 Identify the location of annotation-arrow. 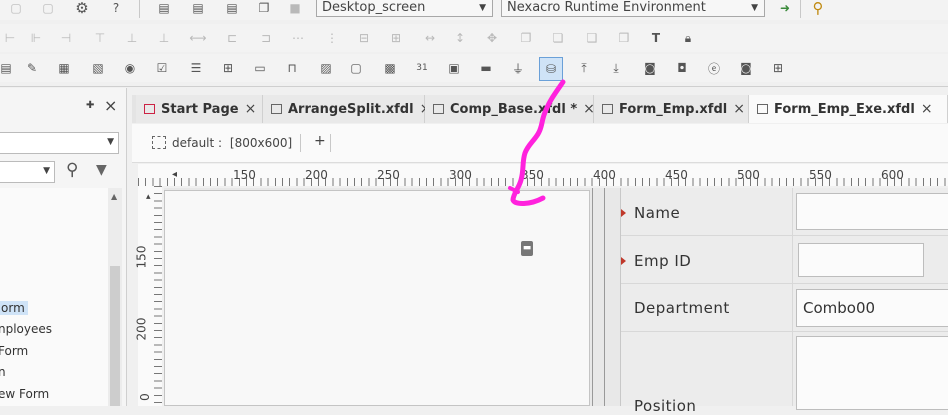
(537, 142).